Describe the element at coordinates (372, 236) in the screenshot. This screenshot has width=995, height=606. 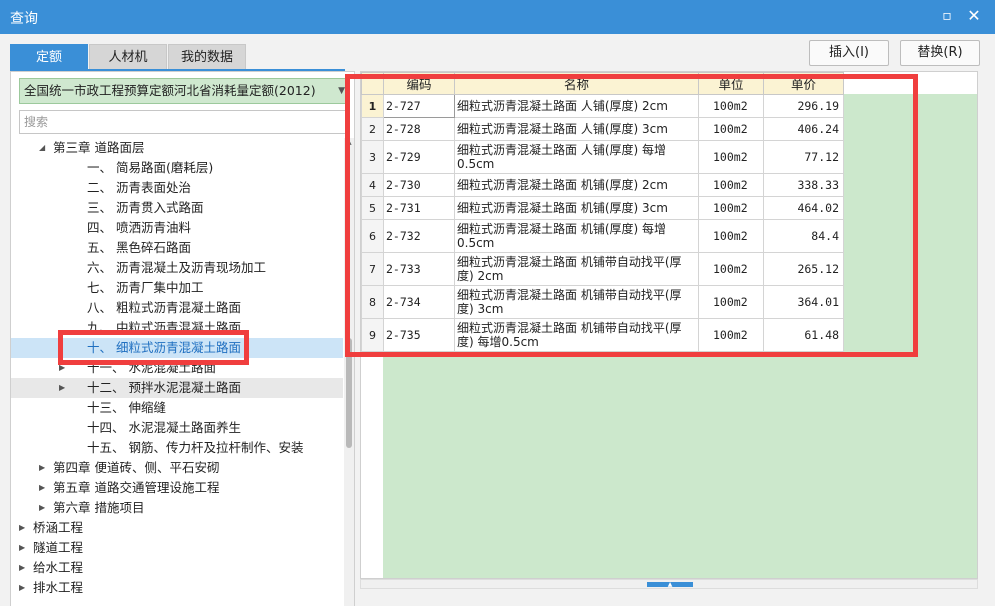
I see `row-number-cell: 6` at that location.